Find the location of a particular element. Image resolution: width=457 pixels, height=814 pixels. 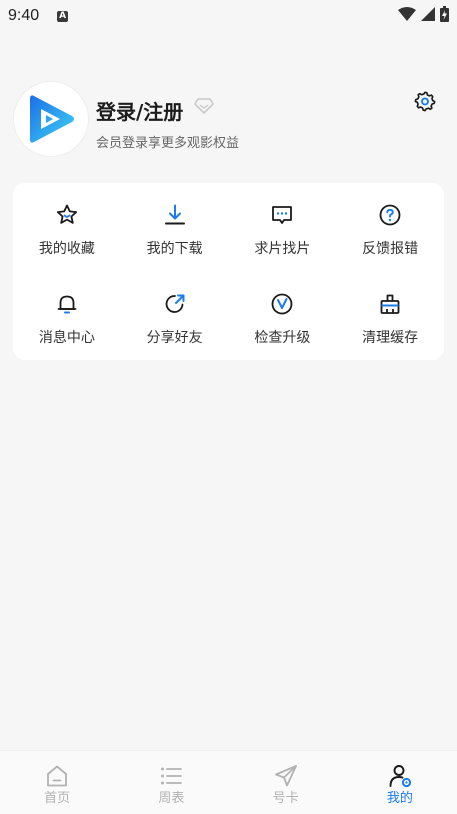

message-icon is located at coordinates (282, 215).